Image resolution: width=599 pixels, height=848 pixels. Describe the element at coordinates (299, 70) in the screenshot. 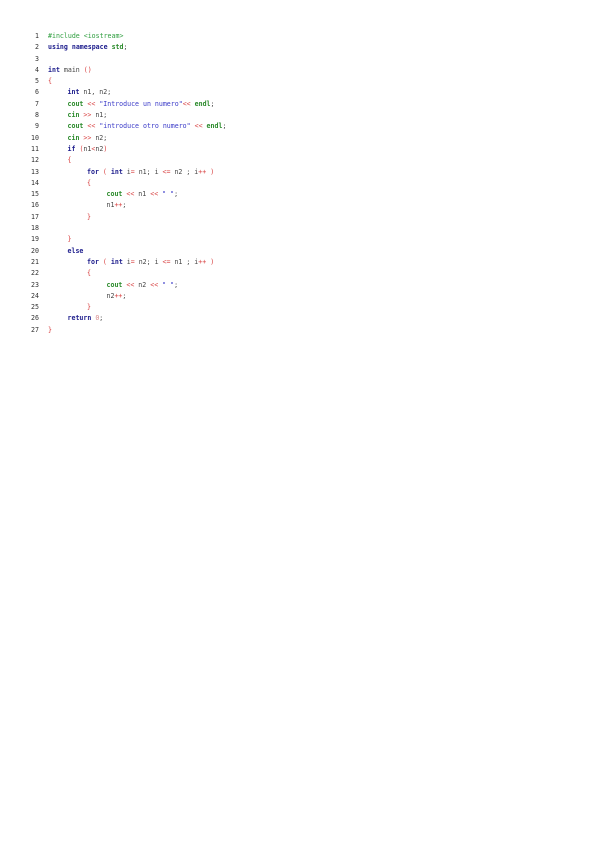

I see `code-line: 4 int main ()` at that location.